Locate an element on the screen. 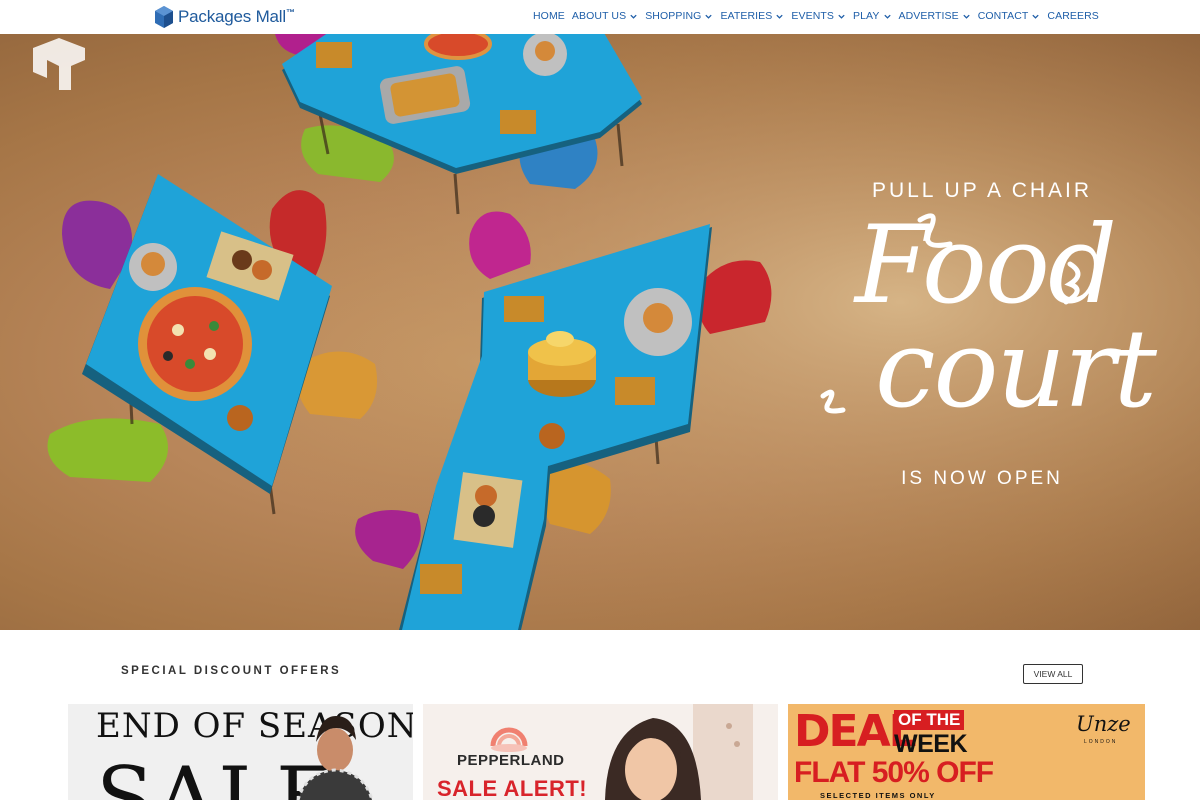 This screenshot has width=1200, height=800. nav-item-play: PLAY is located at coordinates (872, 16).